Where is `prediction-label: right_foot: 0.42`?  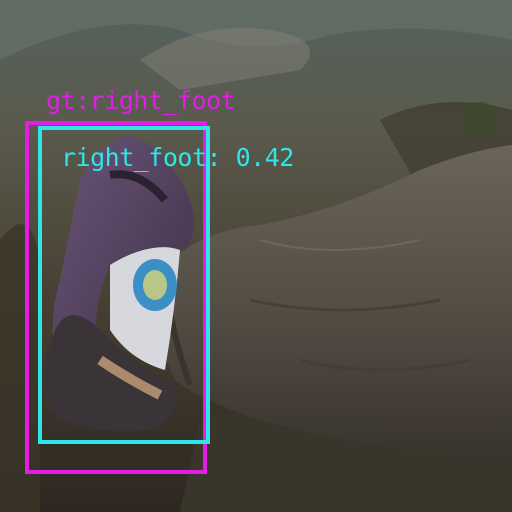
prediction-label: right_foot: 0.42 is located at coordinates (177, 157).